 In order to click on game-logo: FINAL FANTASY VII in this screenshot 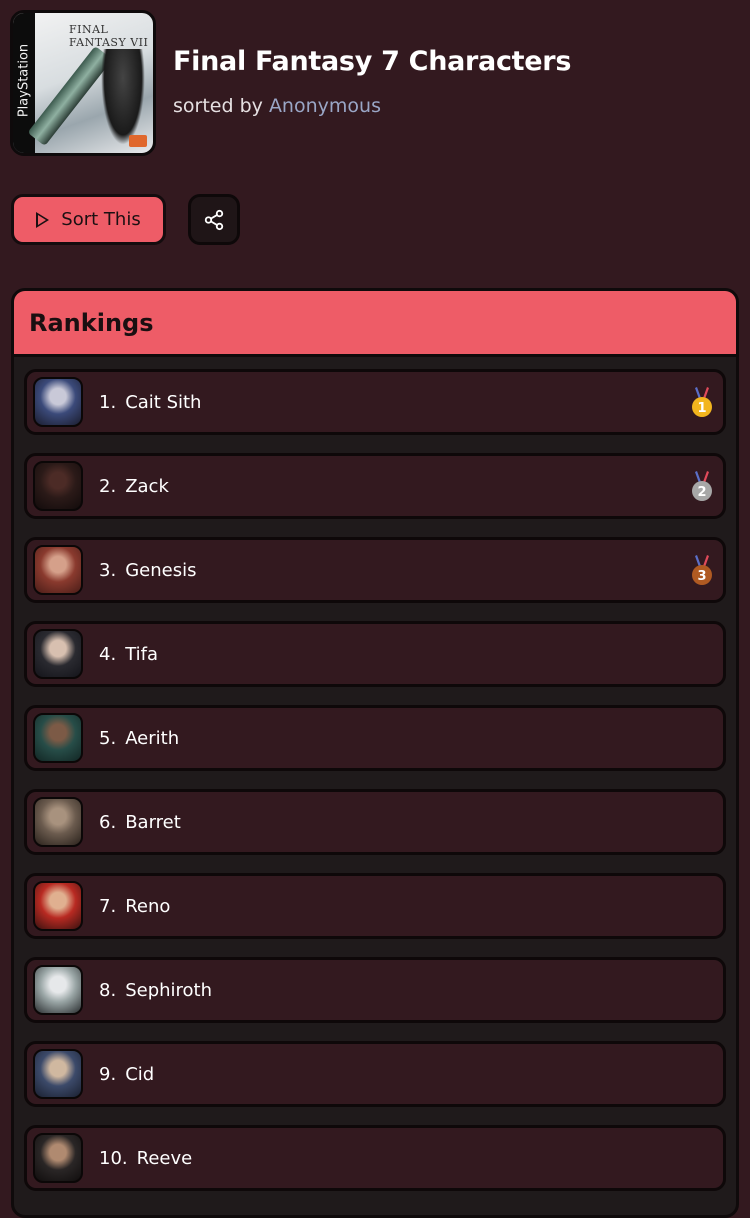, I will do `click(109, 36)`.